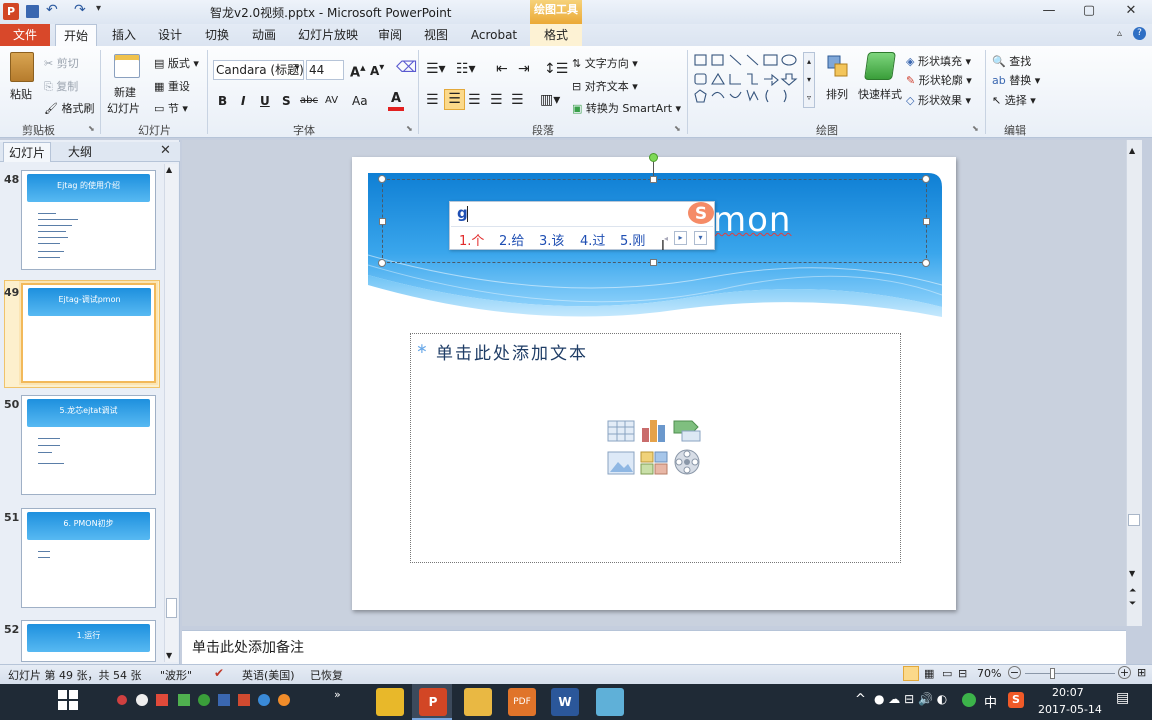 Image resolution: width=1152 pixels, height=720 pixels. I want to click on insert-smartart-icon, so click(687, 431).